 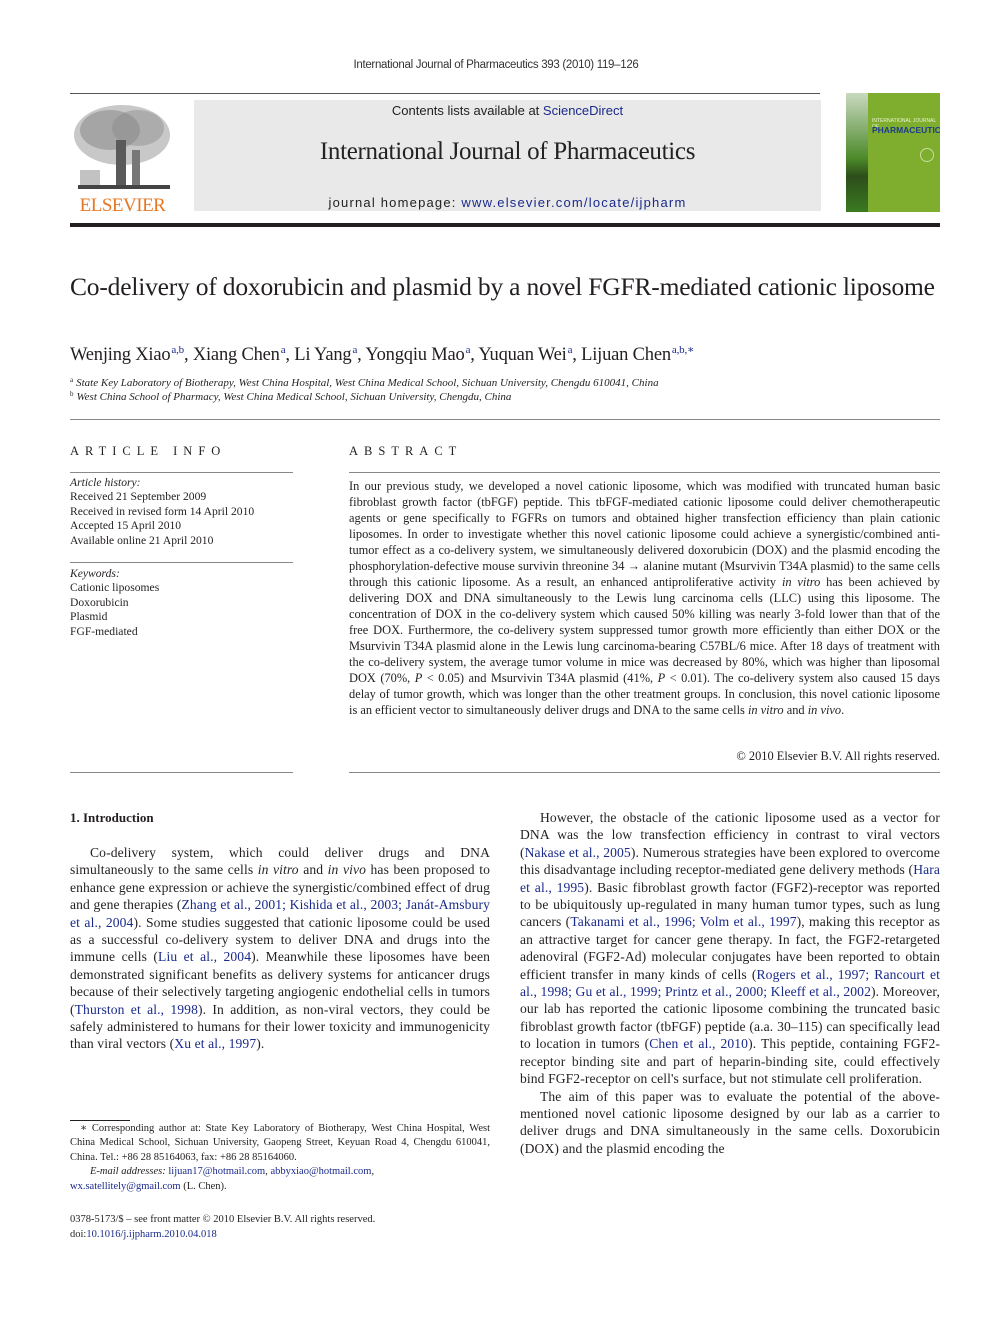 I want to click on history-online: Available online 21 April 2010, so click(x=142, y=540).